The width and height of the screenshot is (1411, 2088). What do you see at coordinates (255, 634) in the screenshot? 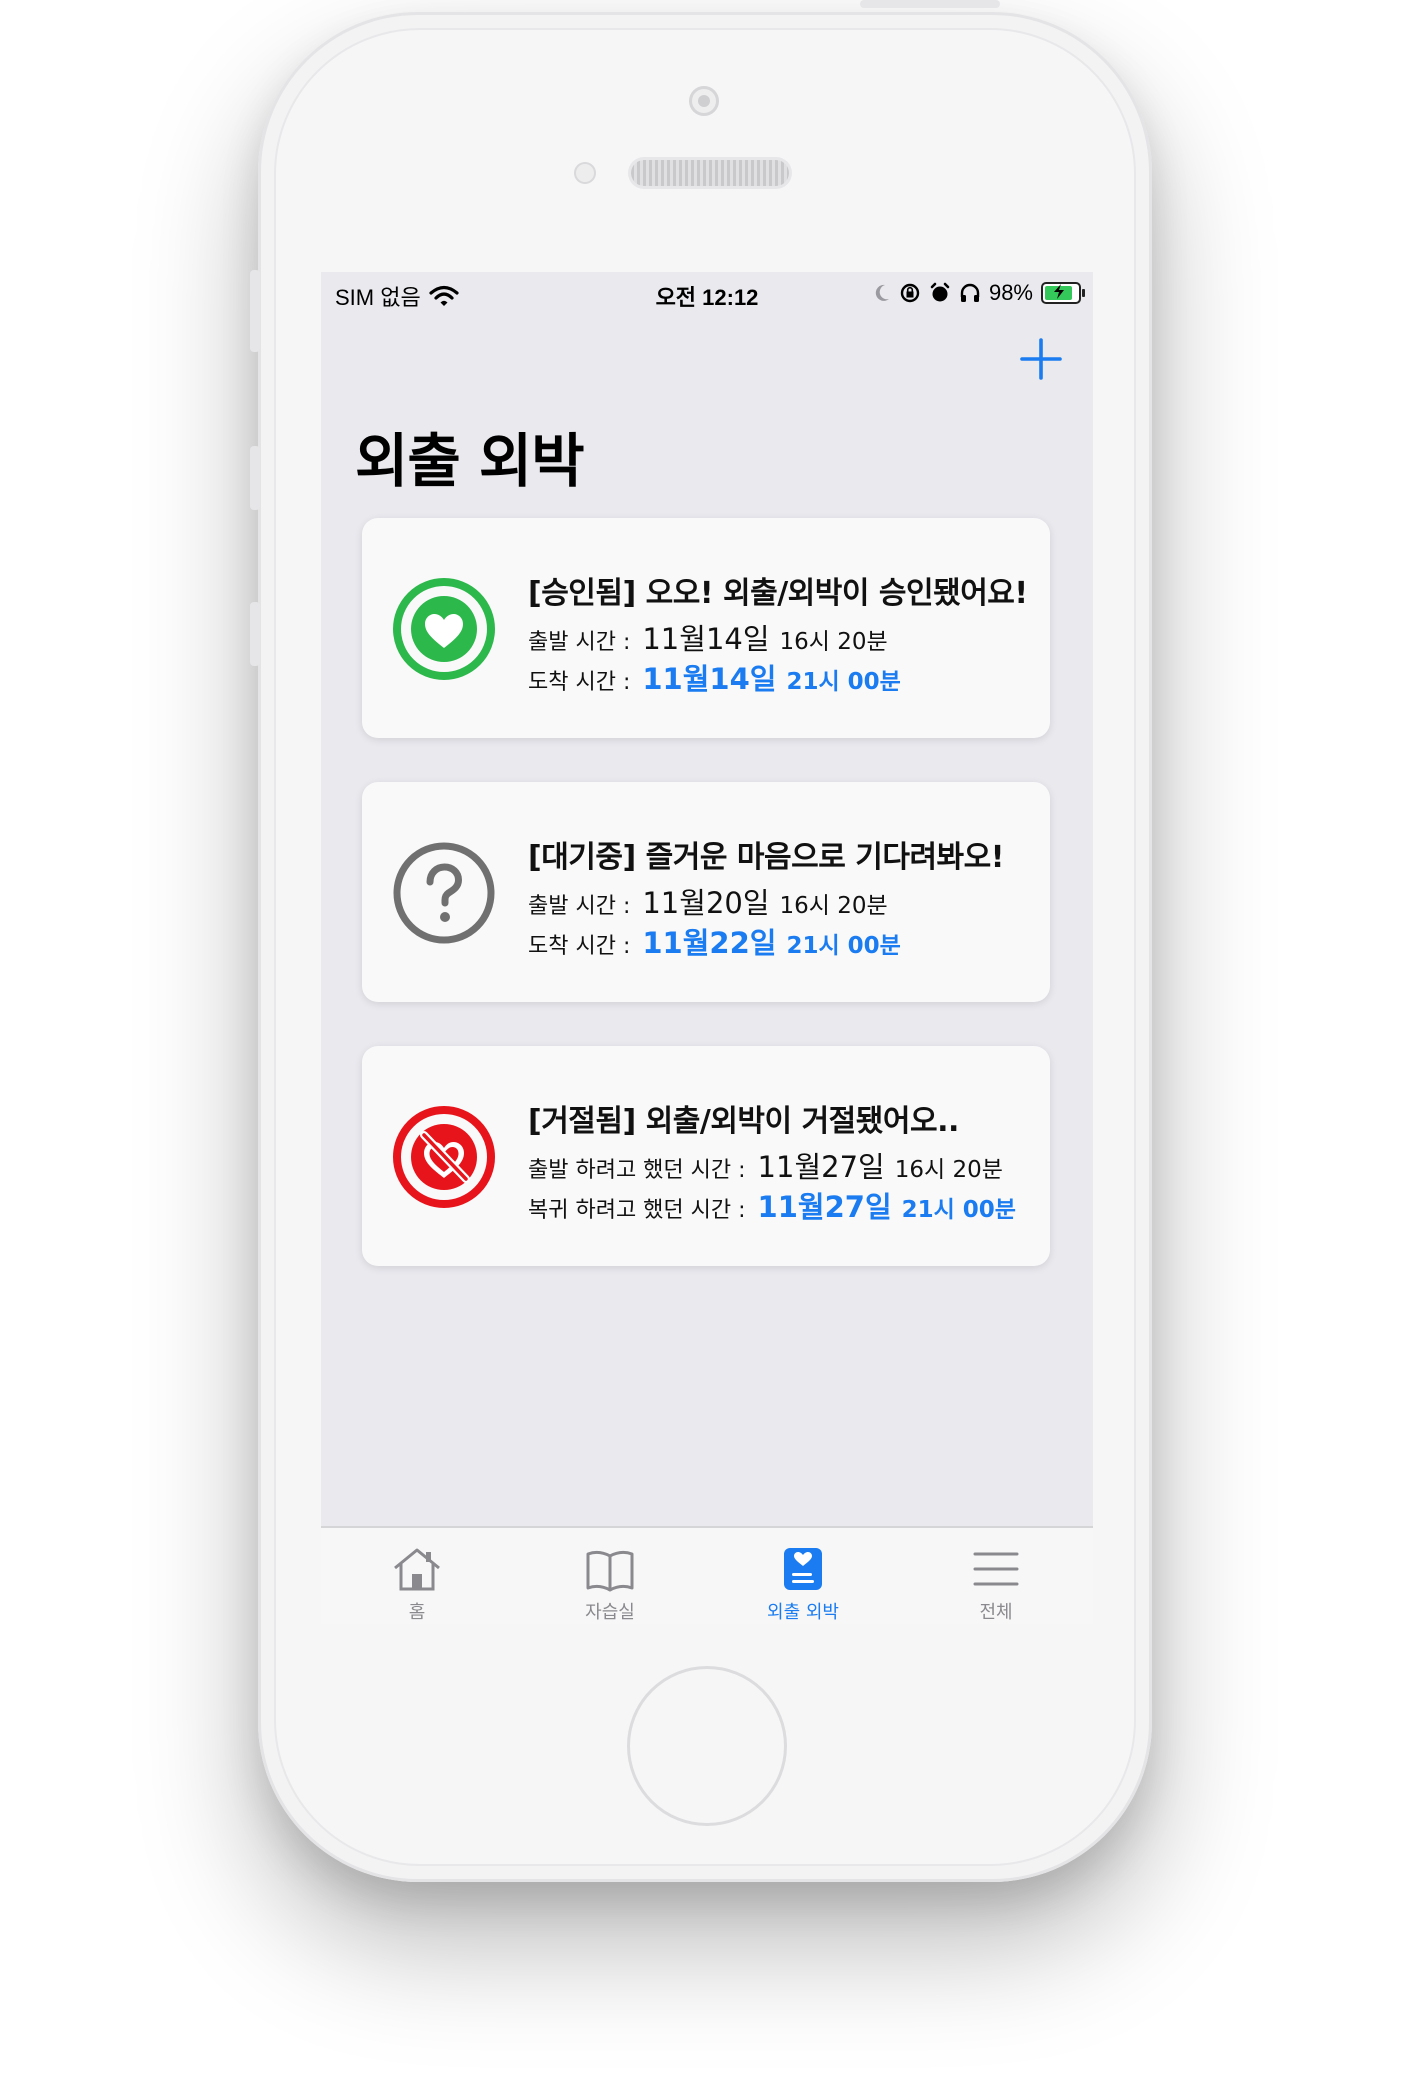
I see `volume-down-button` at bounding box center [255, 634].